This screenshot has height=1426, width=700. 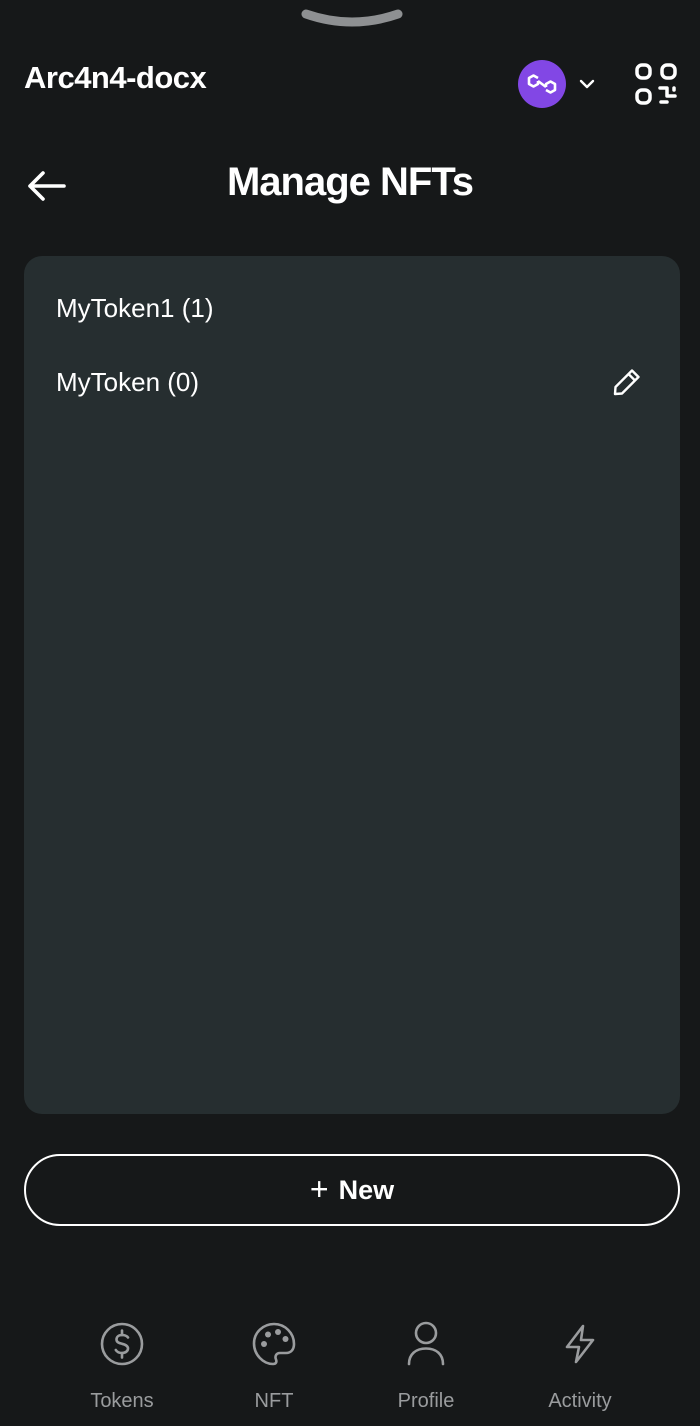 What do you see at coordinates (128, 381) in the screenshot?
I see `collection-label: MyToken (0)` at bounding box center [128, 381].